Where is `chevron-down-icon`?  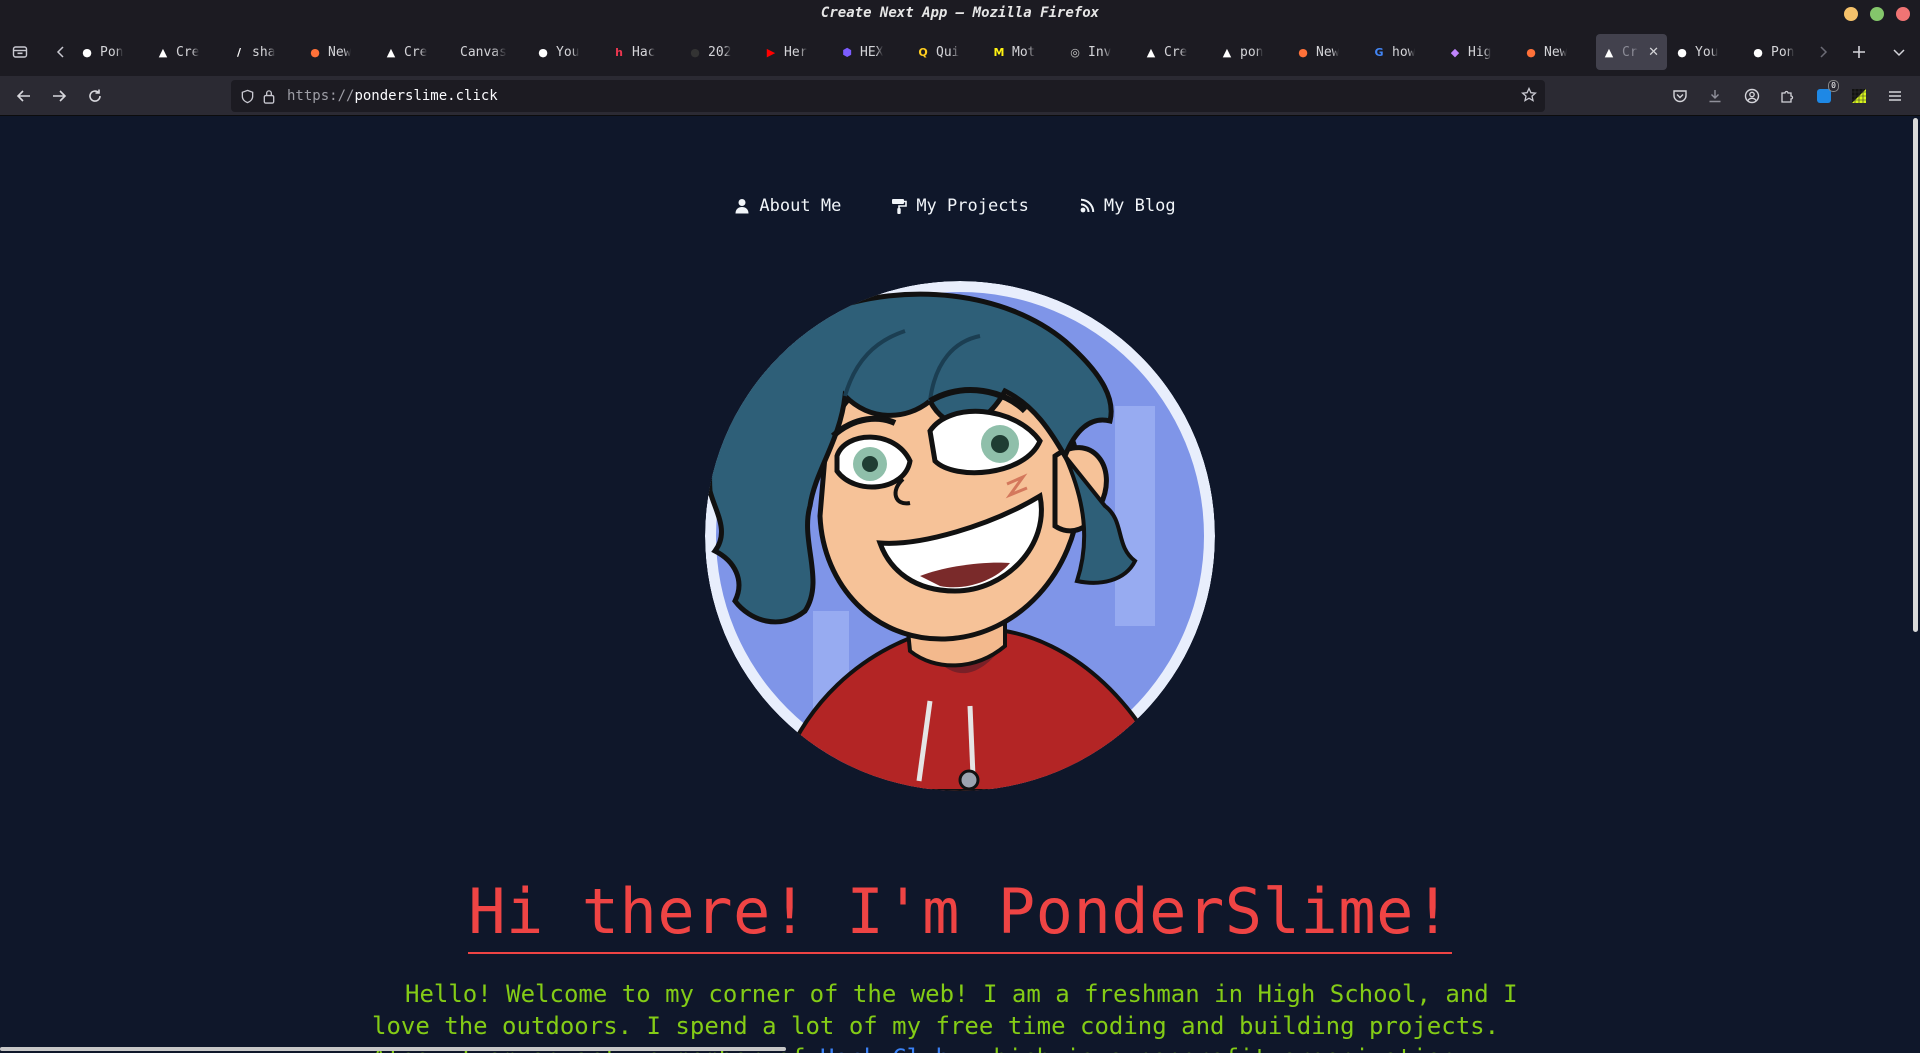 chevron-down-icon is located at coordinates (1899, 53).